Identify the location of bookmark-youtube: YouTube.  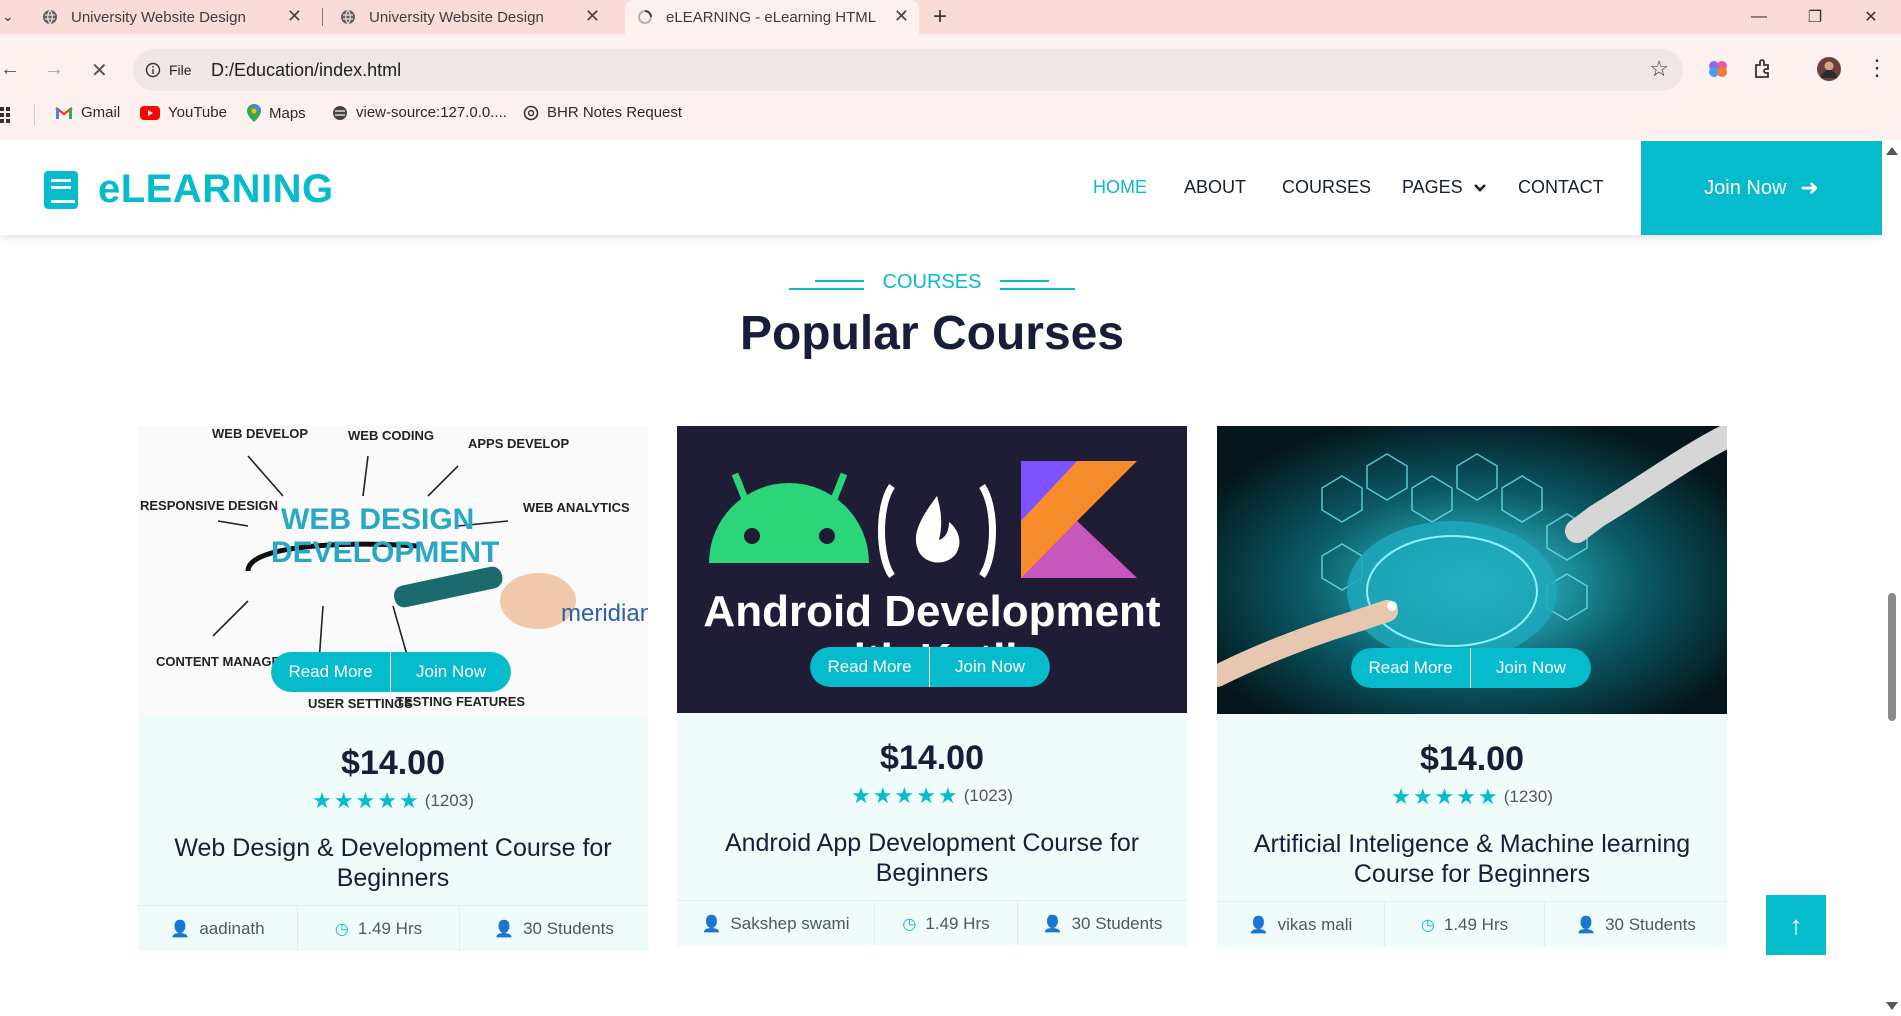
(183, 112).